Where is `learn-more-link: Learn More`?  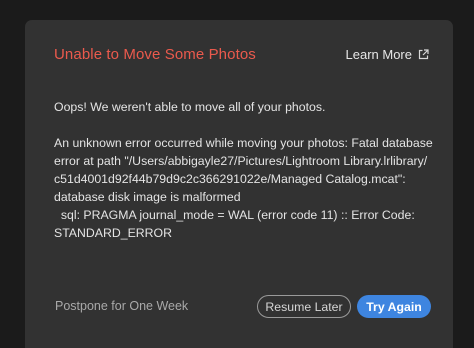
learn-more-link: Learn More is located at coordinates (387, 54).